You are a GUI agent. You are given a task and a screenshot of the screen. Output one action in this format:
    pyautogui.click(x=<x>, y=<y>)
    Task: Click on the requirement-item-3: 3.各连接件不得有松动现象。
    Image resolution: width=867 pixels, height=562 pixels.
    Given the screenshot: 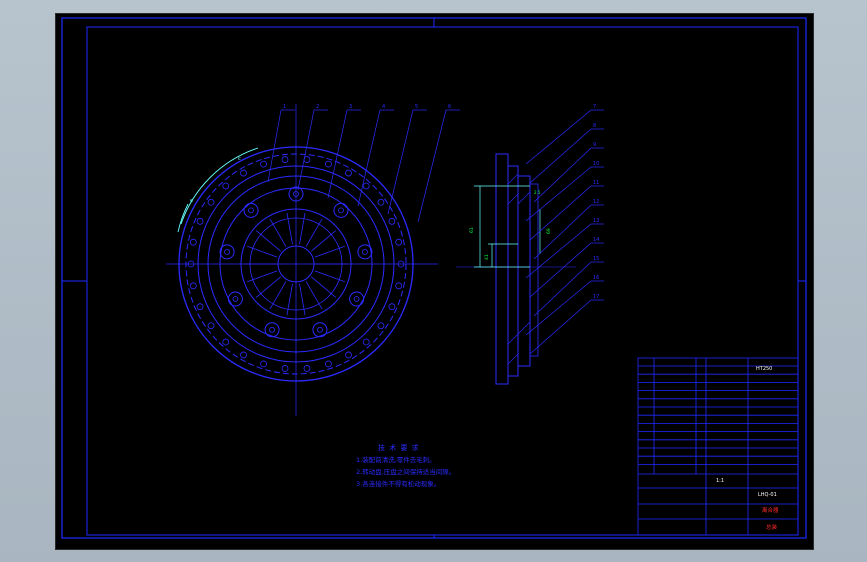 What is the action you would take?
    pyautogui.click(x=398, y=484)
    